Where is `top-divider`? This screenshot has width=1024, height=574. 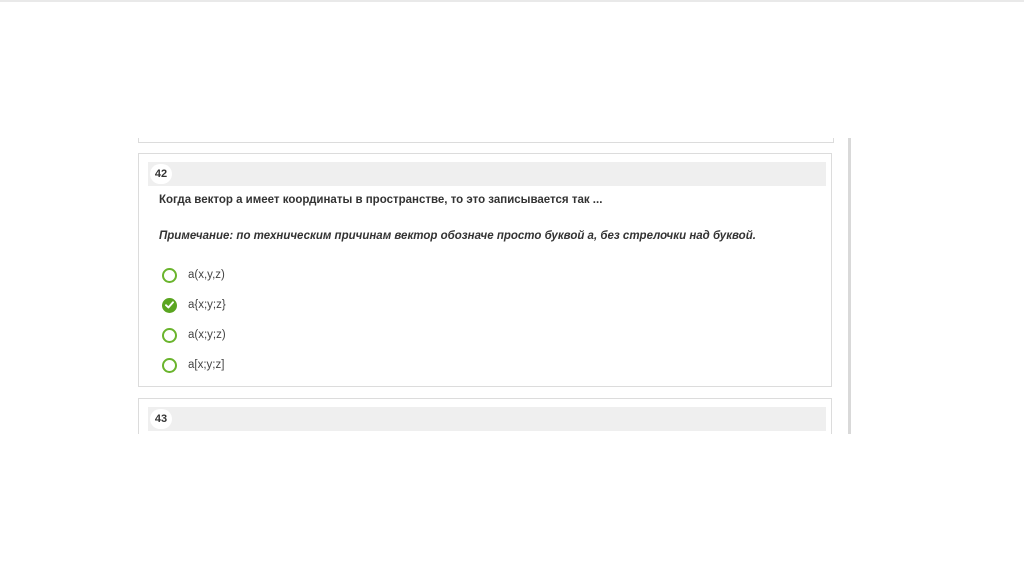 top-divider is located at coordinates (512, 1).